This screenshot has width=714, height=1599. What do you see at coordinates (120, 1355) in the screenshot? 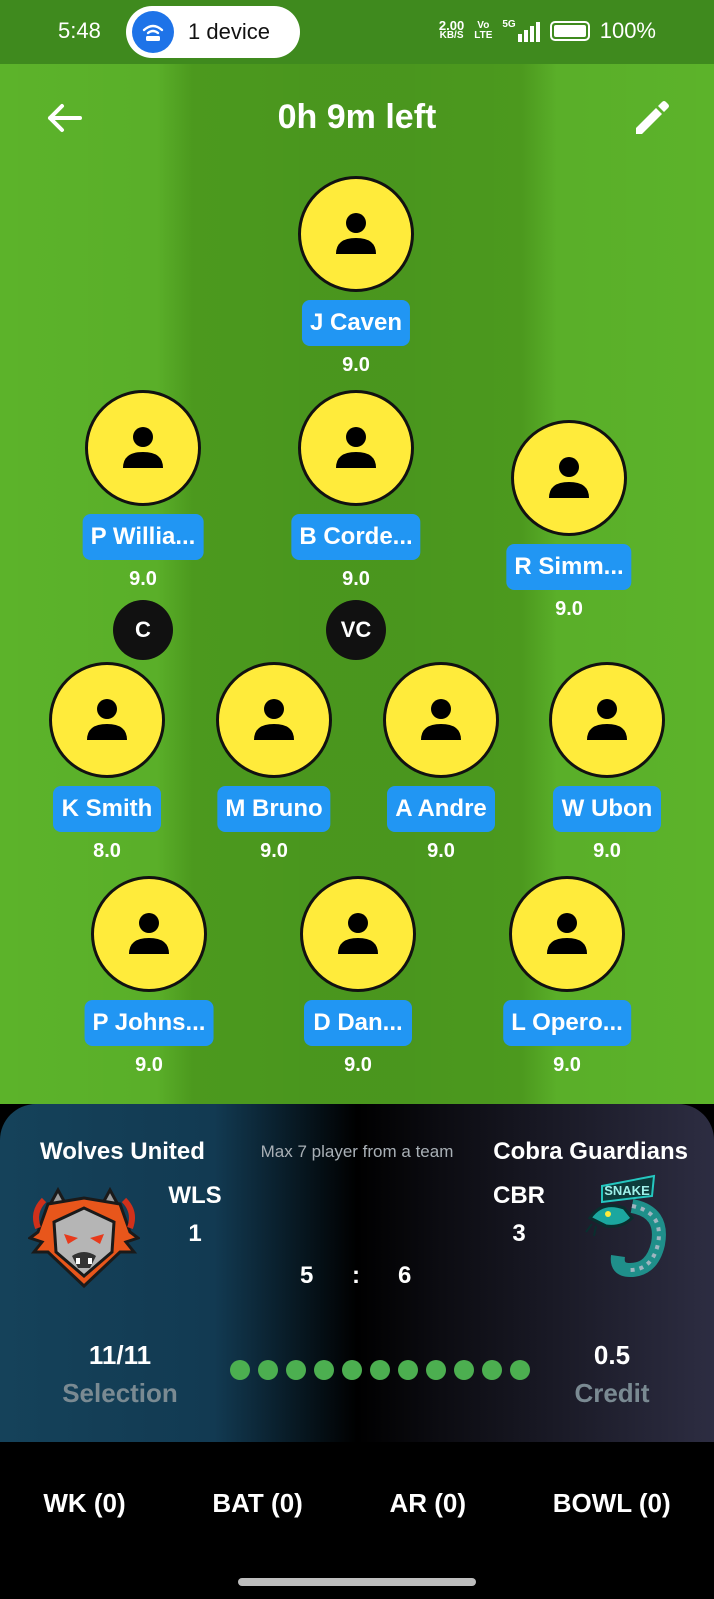
I see `selection-value: 11/11` at bounding box center [120, 1355].